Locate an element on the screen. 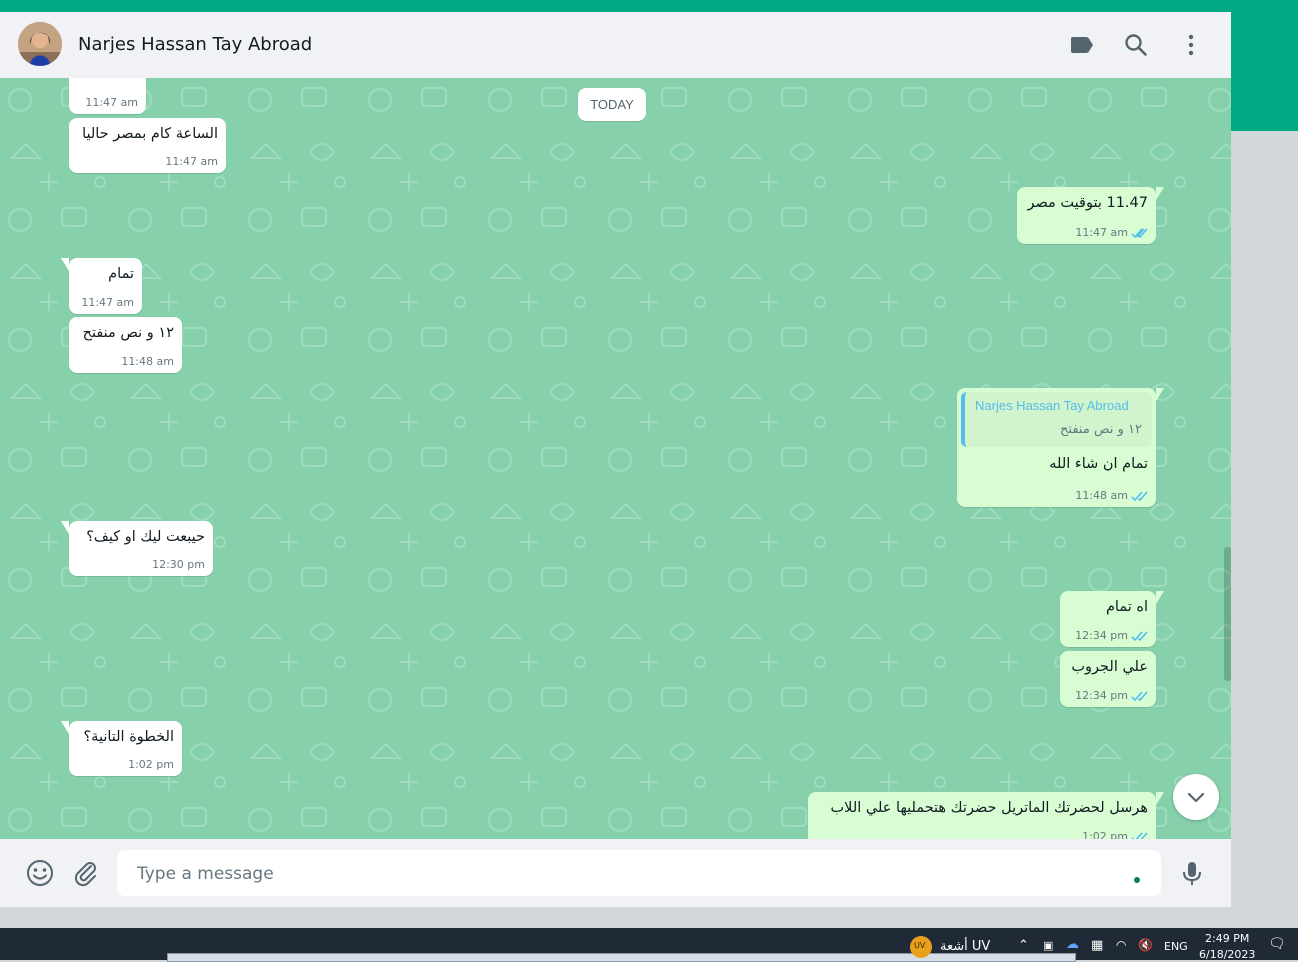 The image size is (1298, 962). app-tray-icon: ▦ is located at coordinates (1097, 945).